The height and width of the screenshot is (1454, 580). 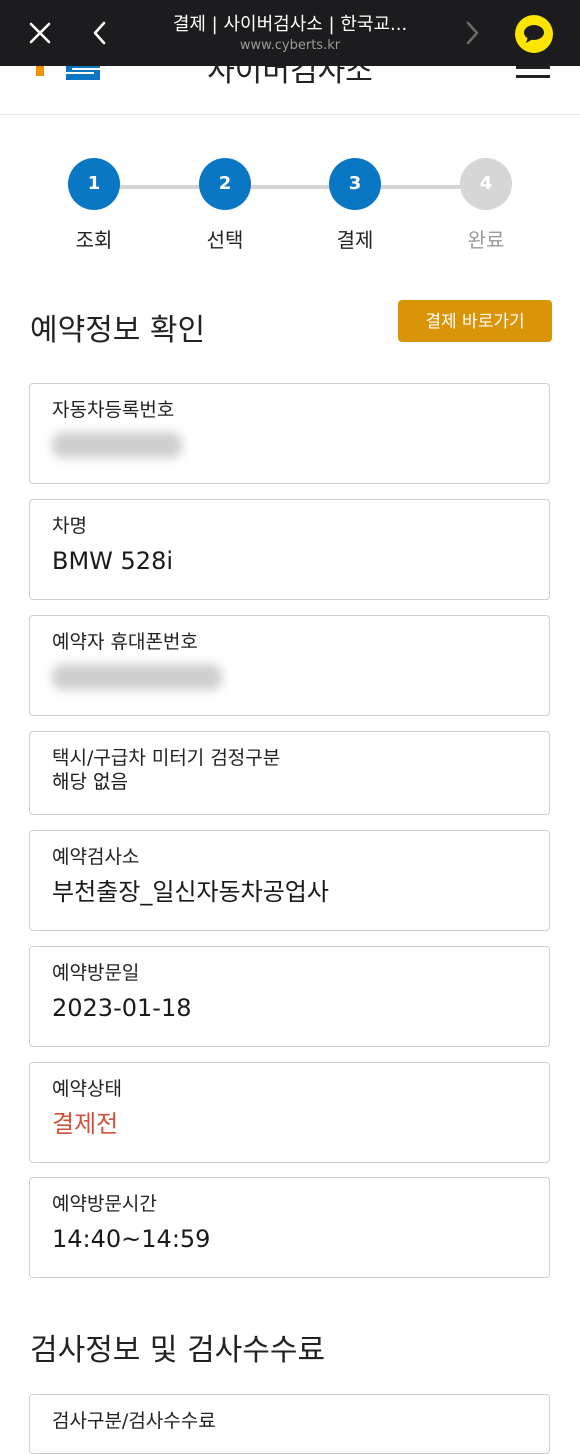 What do you see at coordinates (290, 45) in the screenshot?
I see `browser-url: www.cyberts.kr` at bounding box center [290, 45].